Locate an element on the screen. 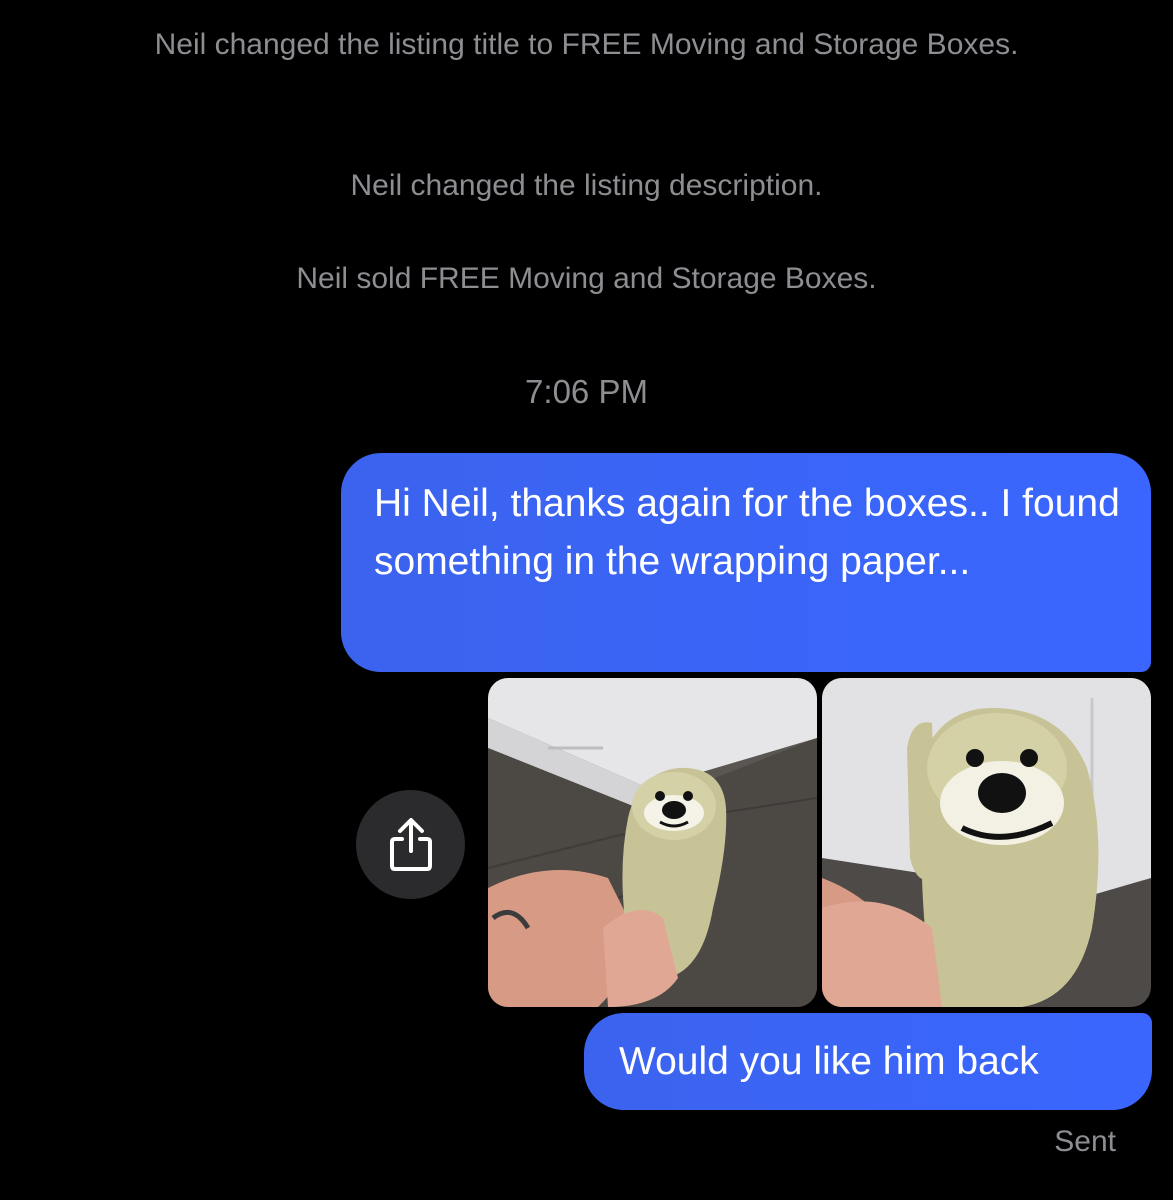 This screenshot has height=1200, width=1173. sloth-figurine-closeup-photo is located at coordinates (986, 842).